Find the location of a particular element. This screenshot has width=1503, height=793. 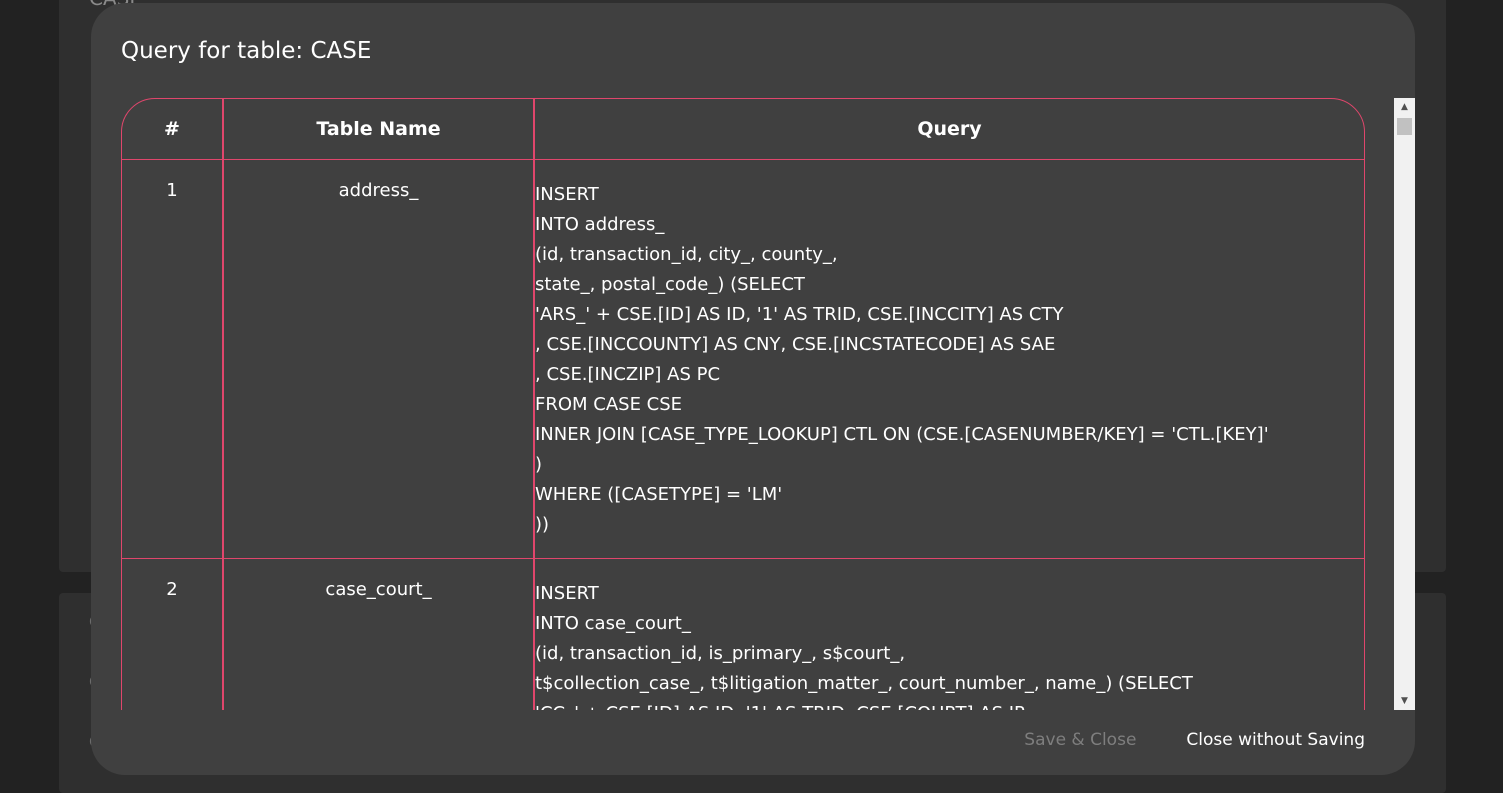

dialog-actions: Save & Close Close without Saving is located at coordinates (1194, 740).